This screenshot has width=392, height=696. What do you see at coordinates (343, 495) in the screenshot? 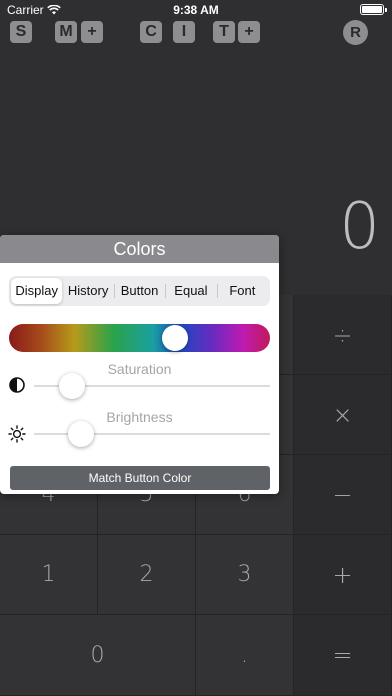
I see `minus-key: −` at bounding box center [343, 495].